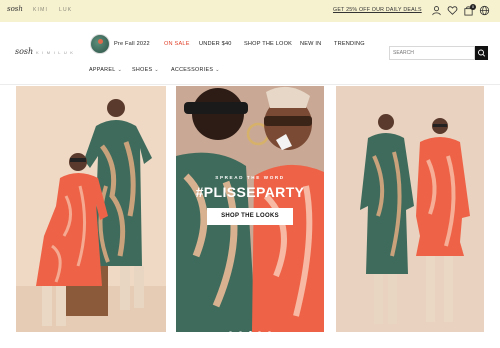 This screenshot has width=500, height=348. What do you see at coordinates (132, 44) in the screenshot?
I see `nav-featured-collection: Pre Fall 2022` at bounding box center [132, 44].